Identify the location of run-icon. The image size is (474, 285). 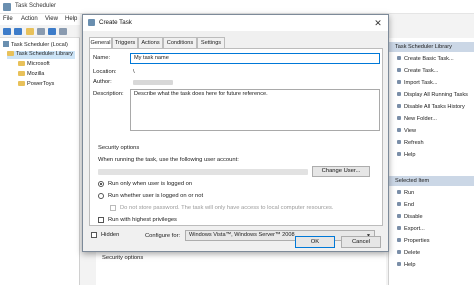
(399, 192).